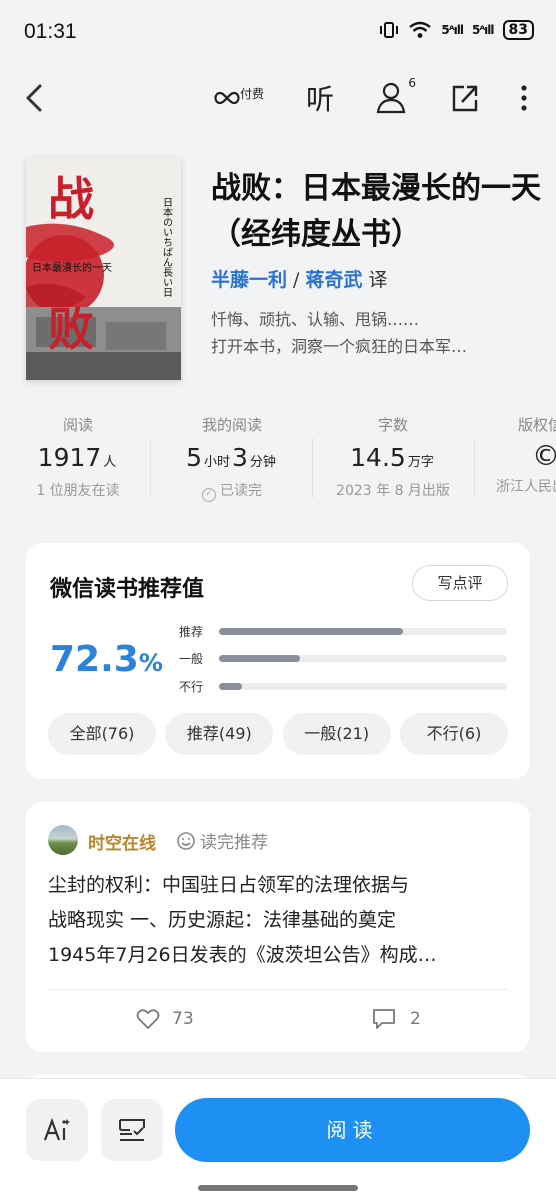 This screenshot has height=1200, width=556. I want to click on pay-membership-button: 付费, so click(238, 98).